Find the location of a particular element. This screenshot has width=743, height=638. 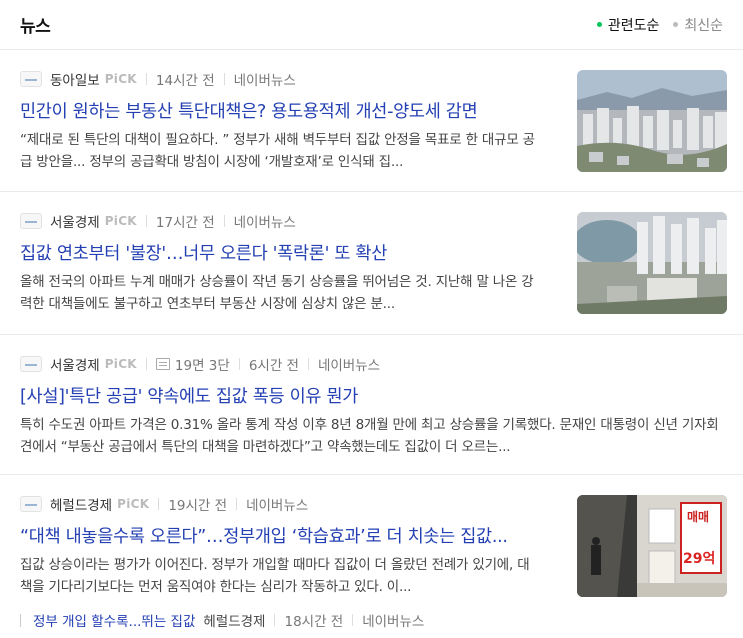

news-meta: 서울경제 PiCK 19면 3단 6시간 전 네이버뉴스 is located at coordinates (371, 364).